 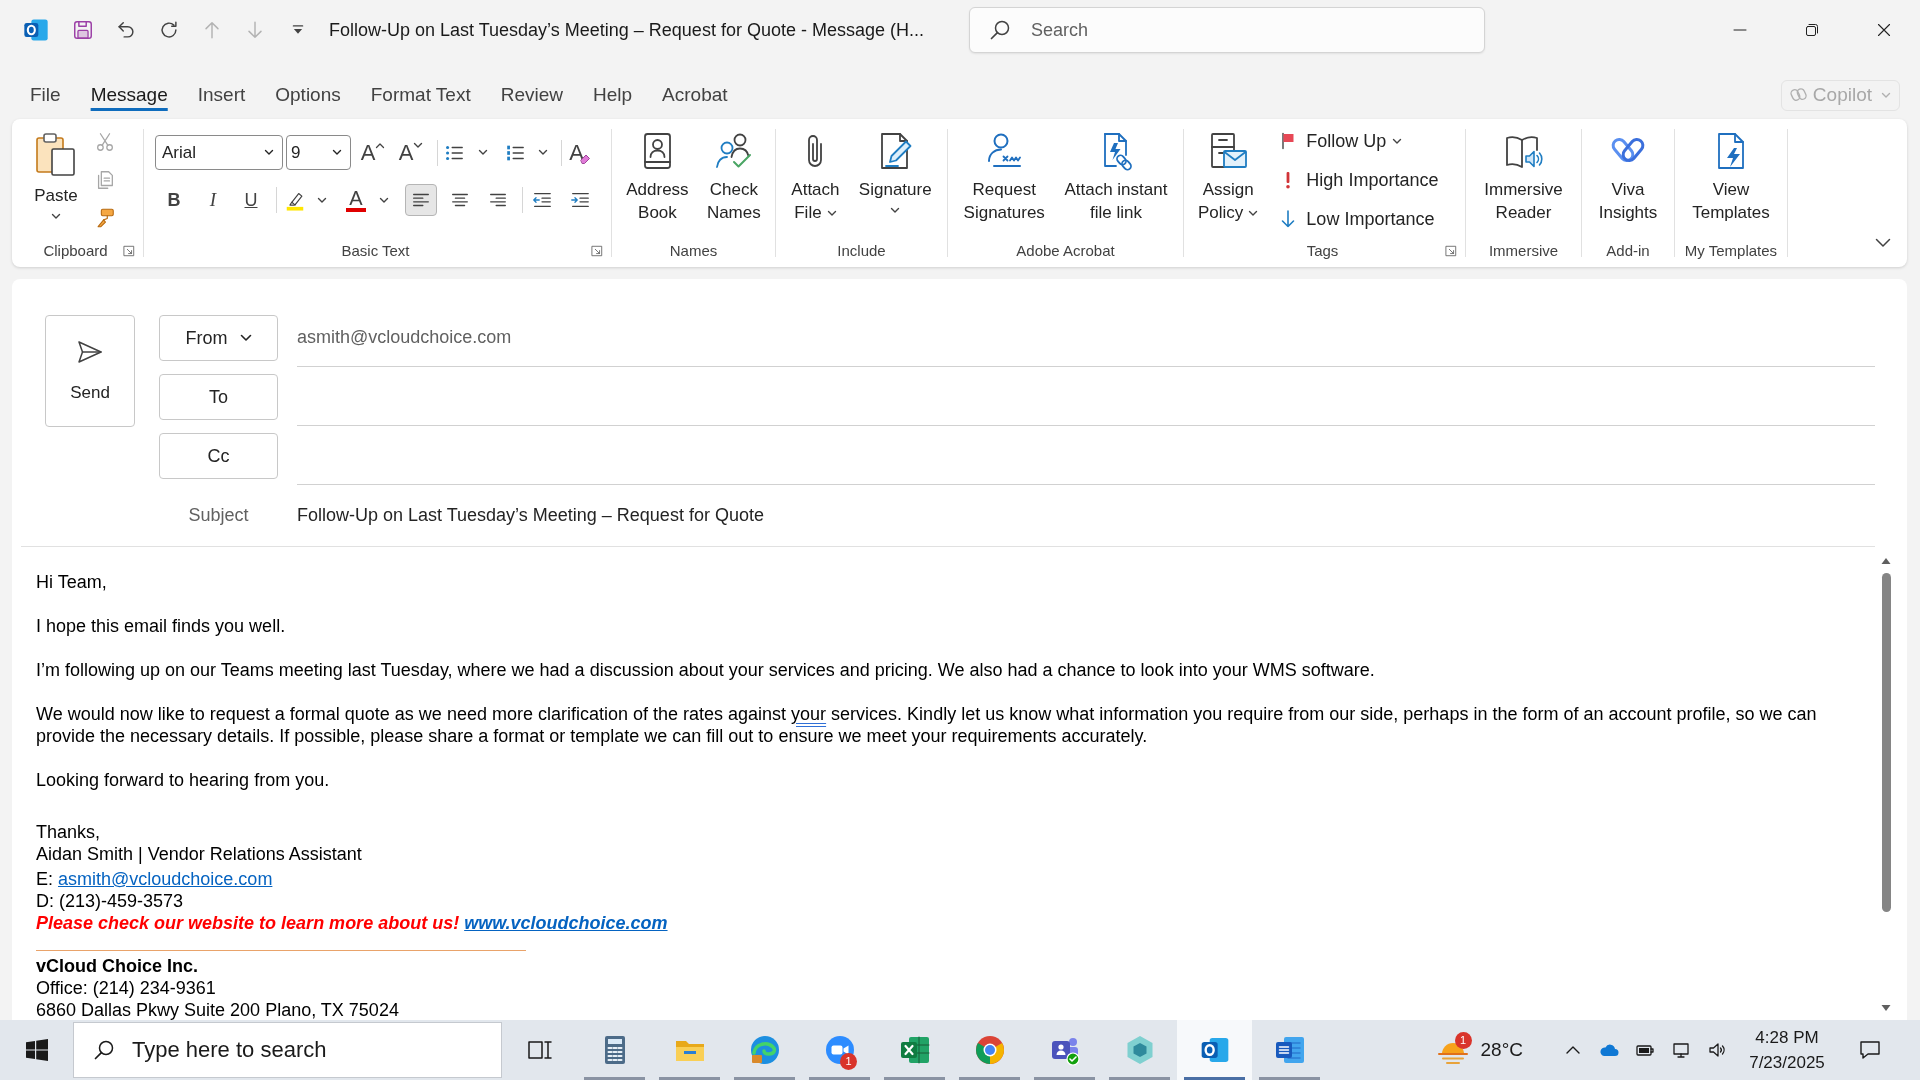 I want to click on body-paragraph: I hope this email finds you well., so click(x=161, y=626).